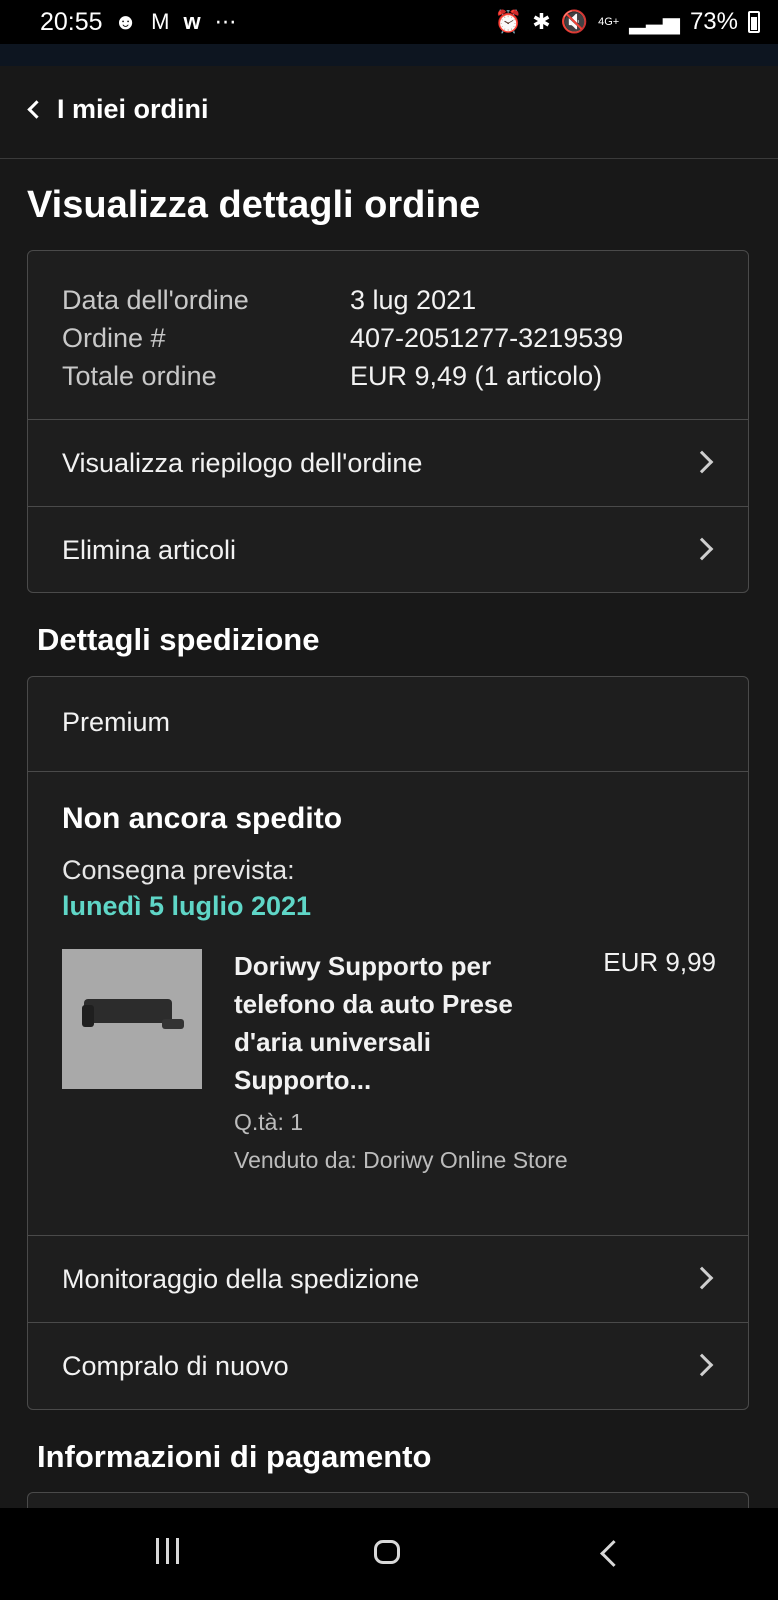 This screenshot has height=1600, width=778. What do you see at coordinates (149, 550) in the screenshot?
I see `delete-items-label: Elimina articoli` at bounding box center [149, 550].